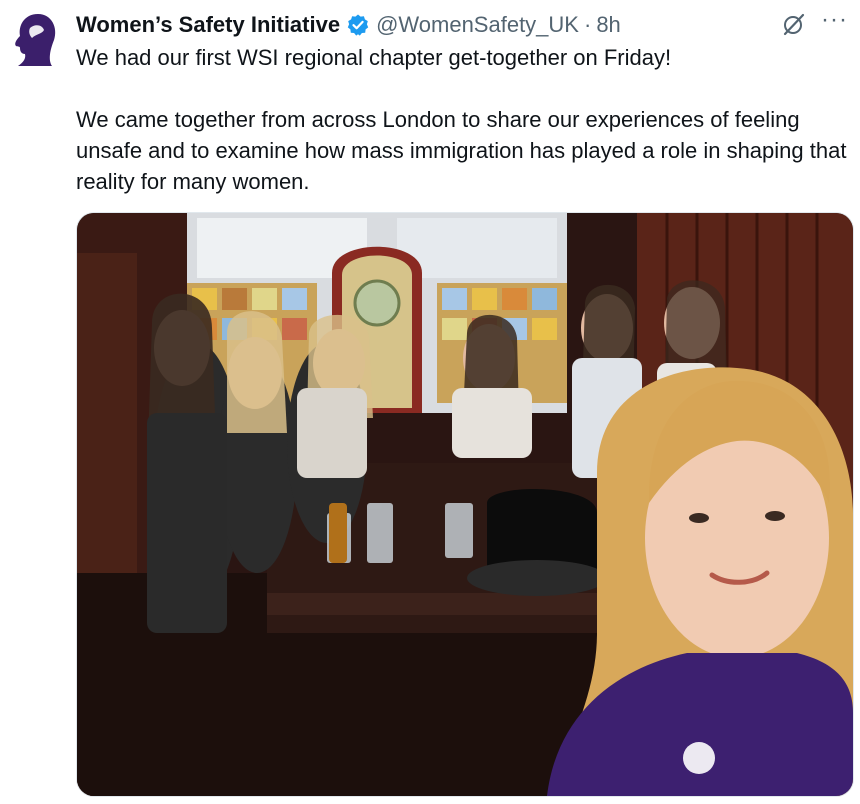 The image size is (860, 804). I want to click on author-avatar, so click(34, 39).